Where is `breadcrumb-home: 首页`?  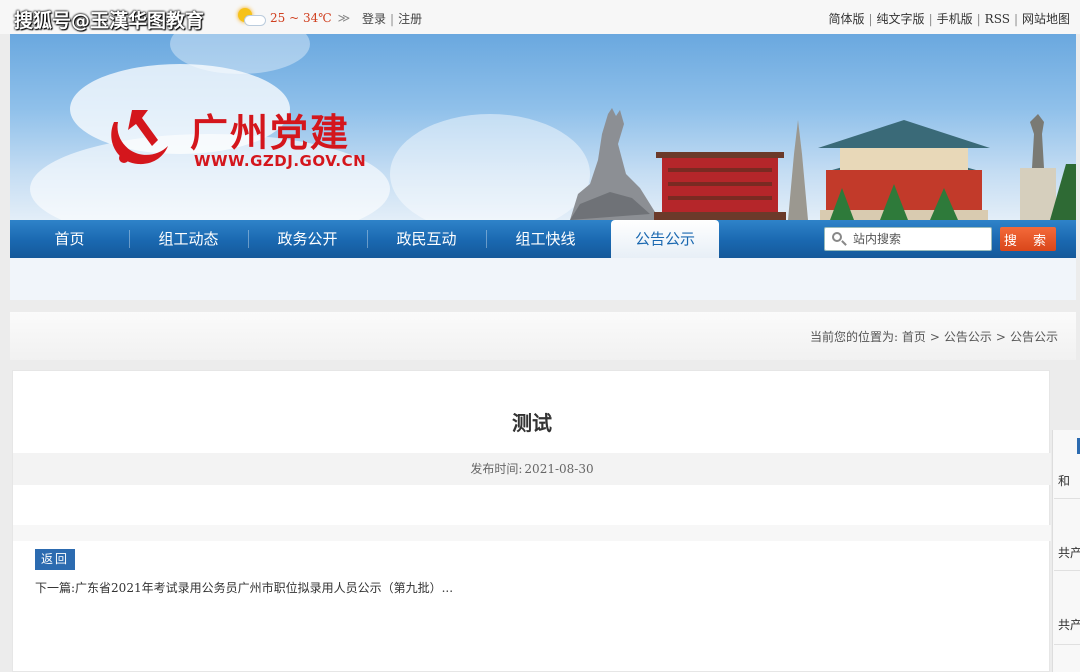
breadcrumb-home: 首页 is located at coordinates (914, 337).